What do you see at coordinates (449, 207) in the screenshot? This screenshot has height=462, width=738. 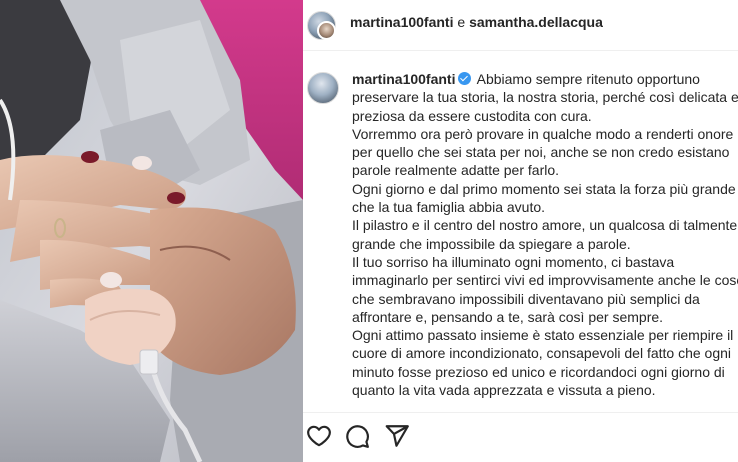 I see `caption-line: che la tua famiglia abbia avuto.` at bounding box center [449, 207].